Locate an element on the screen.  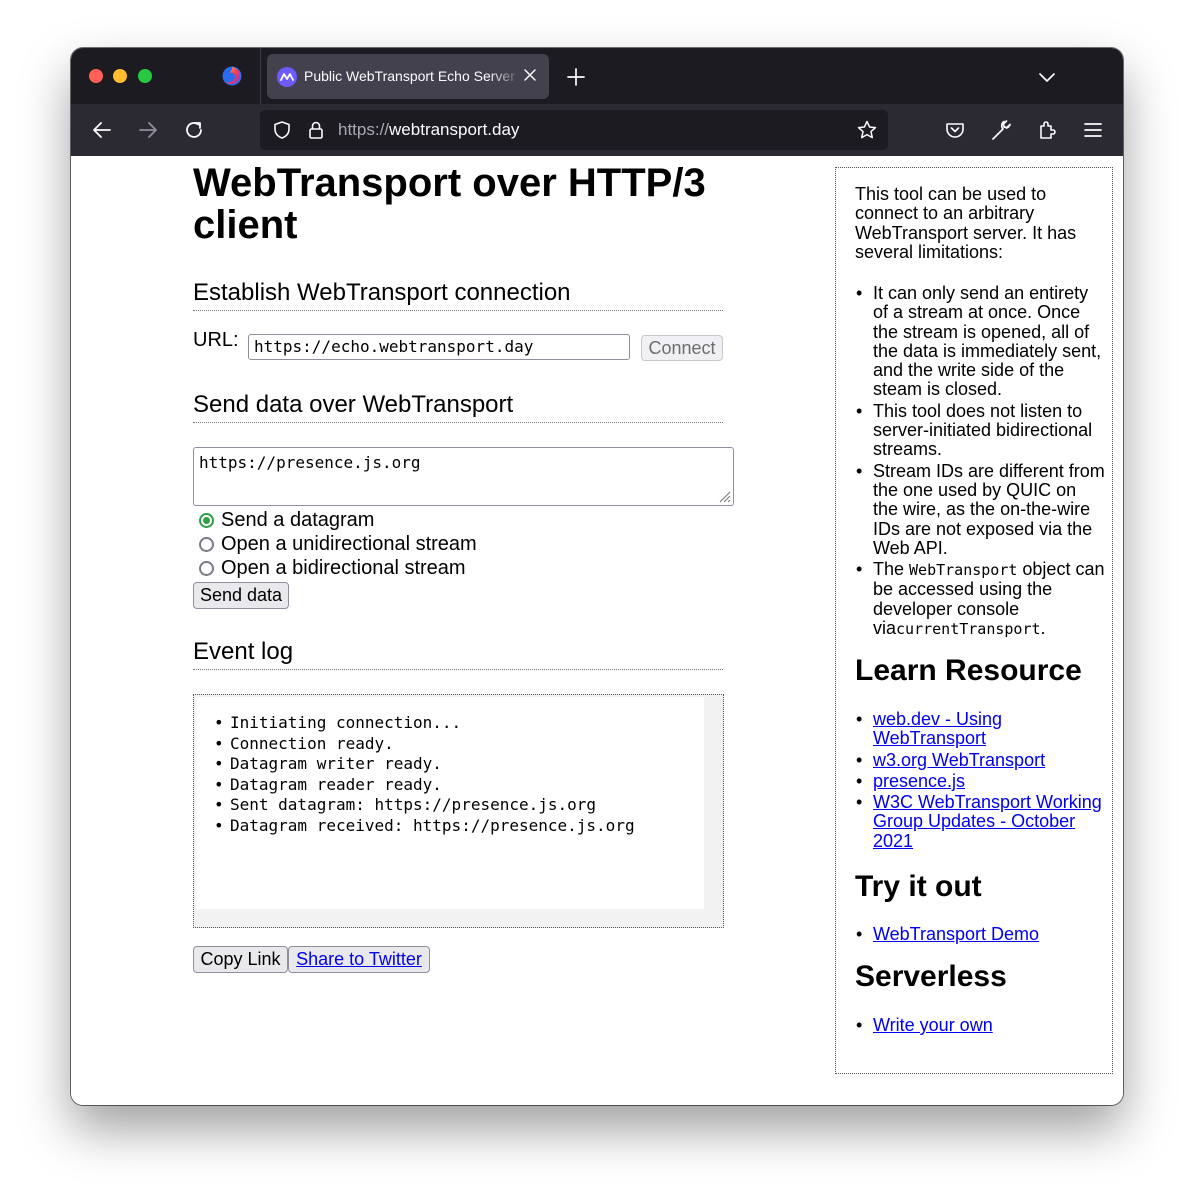
firefox-view-icon is located at coordinates (232, 76).